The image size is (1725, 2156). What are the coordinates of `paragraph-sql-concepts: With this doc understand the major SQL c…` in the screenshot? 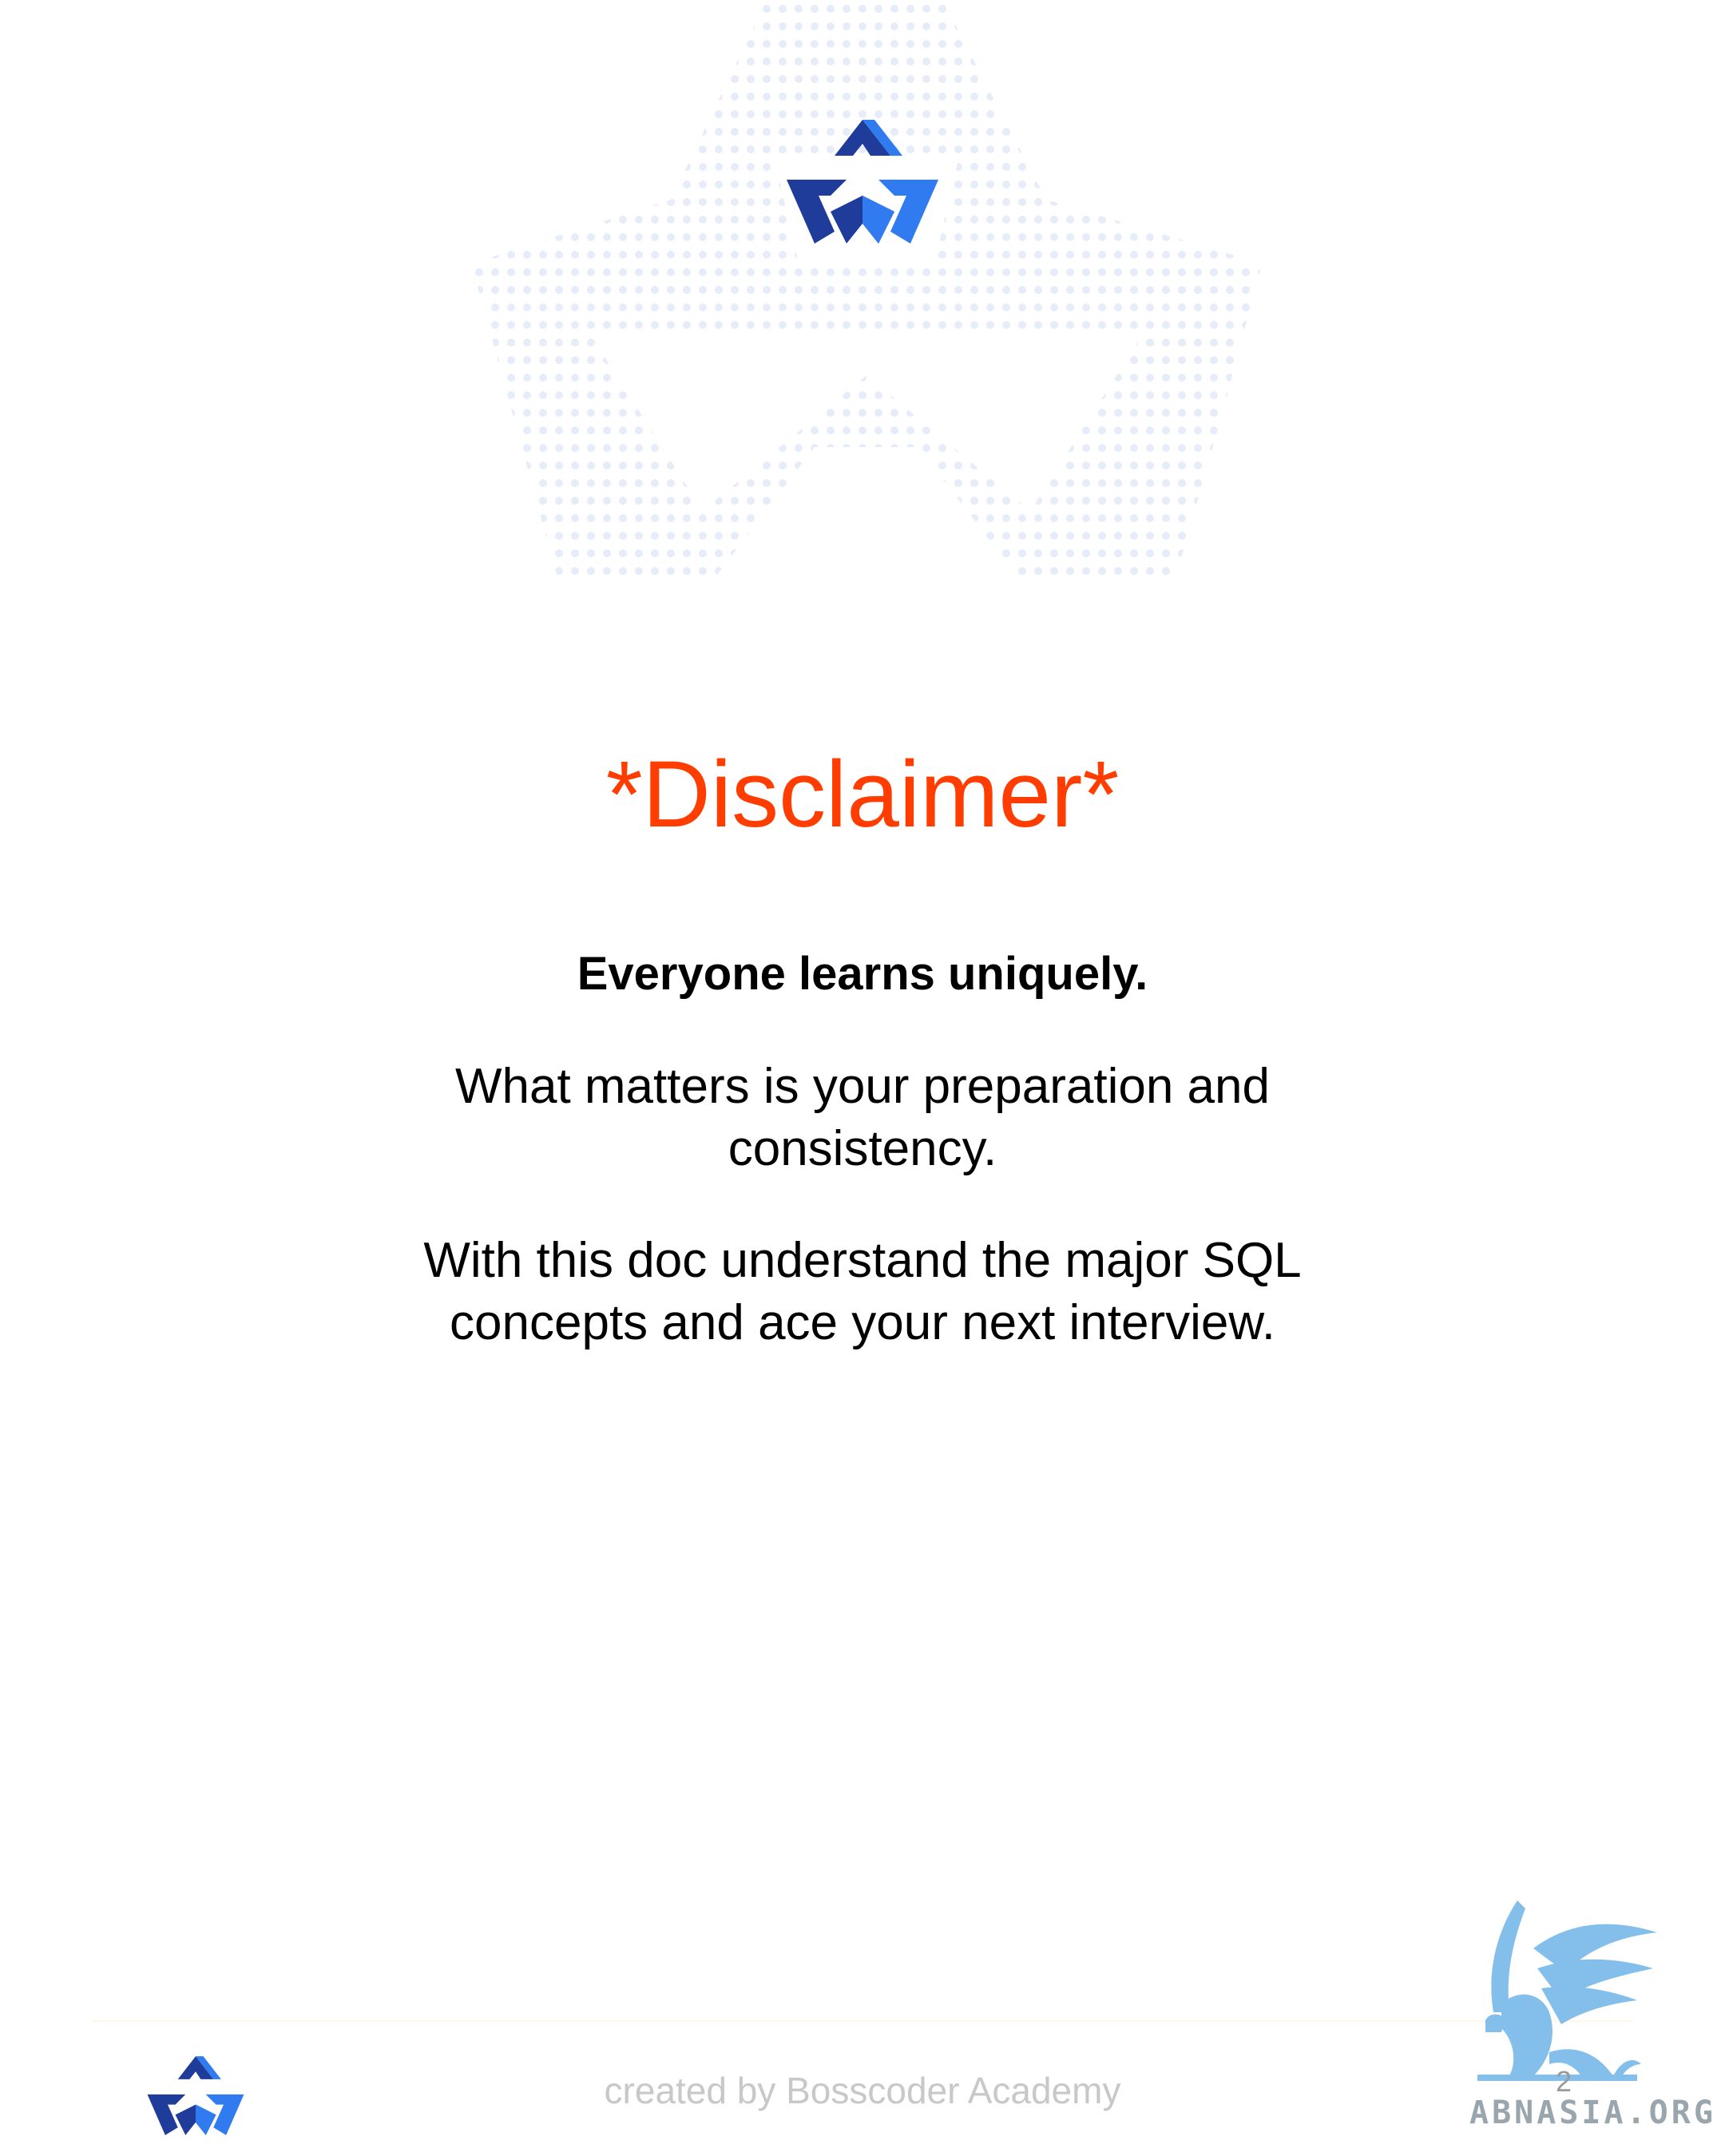 It's located at (862, 1291).